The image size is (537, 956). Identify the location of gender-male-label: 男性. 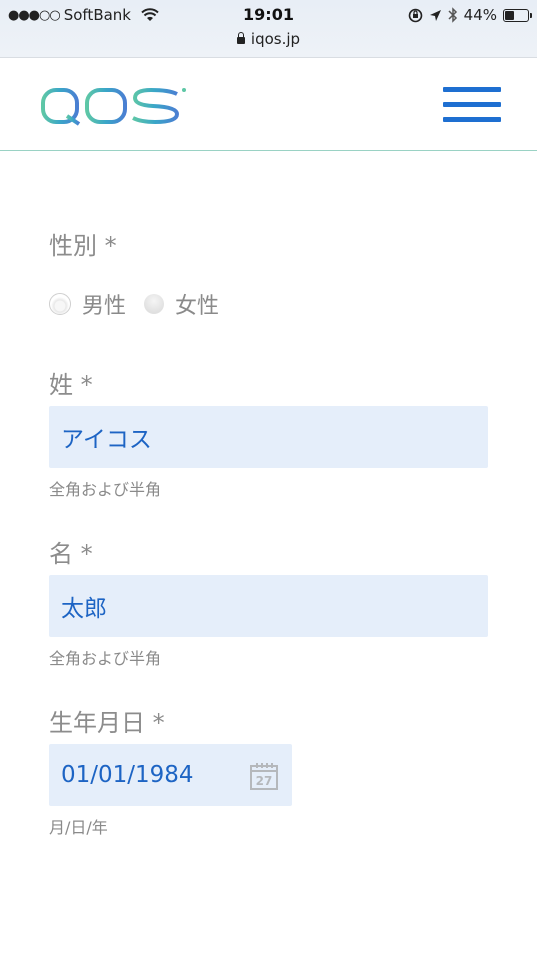
(104, 304).